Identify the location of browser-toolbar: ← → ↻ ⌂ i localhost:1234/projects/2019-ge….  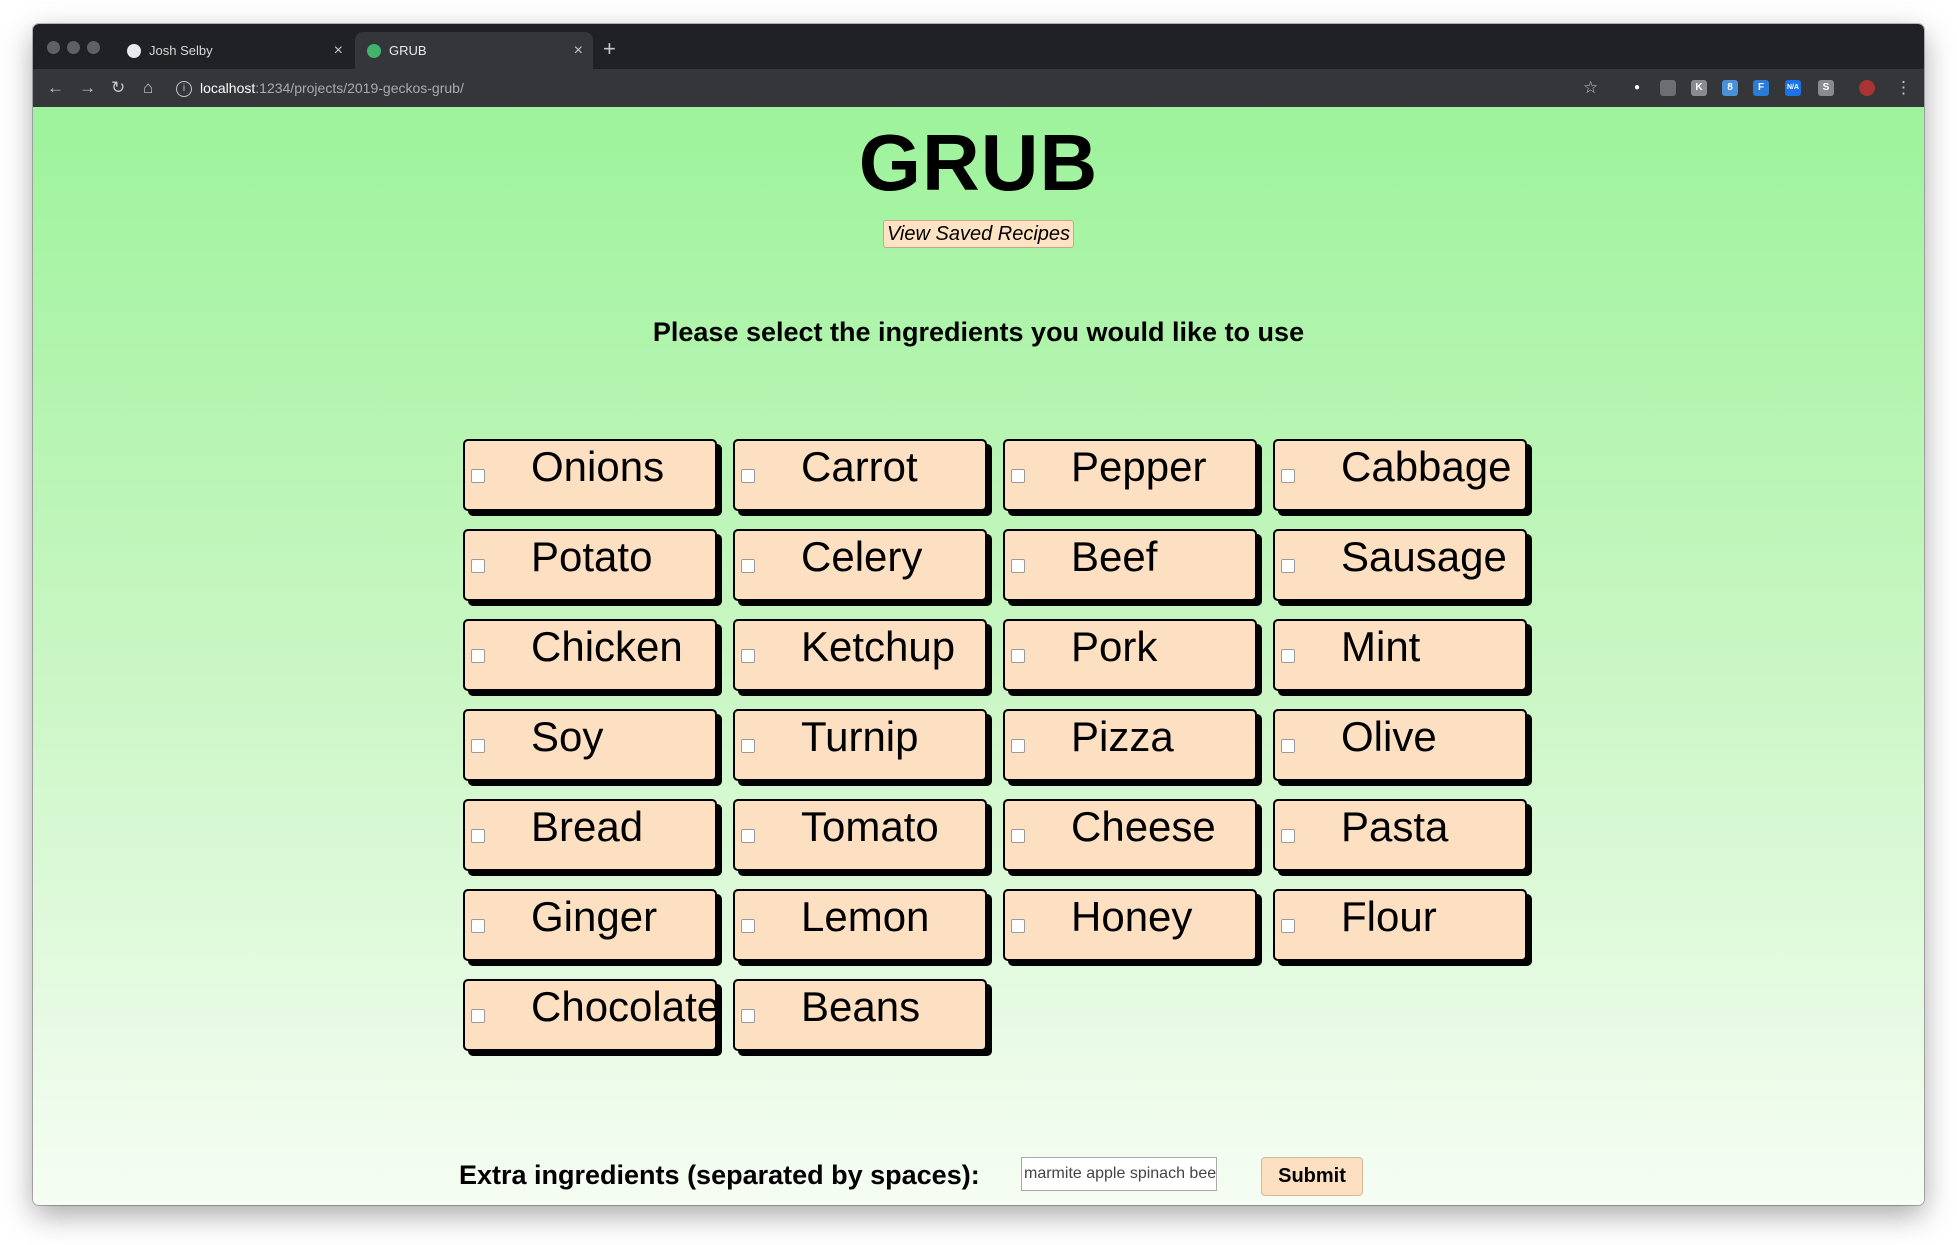
(978, 88).